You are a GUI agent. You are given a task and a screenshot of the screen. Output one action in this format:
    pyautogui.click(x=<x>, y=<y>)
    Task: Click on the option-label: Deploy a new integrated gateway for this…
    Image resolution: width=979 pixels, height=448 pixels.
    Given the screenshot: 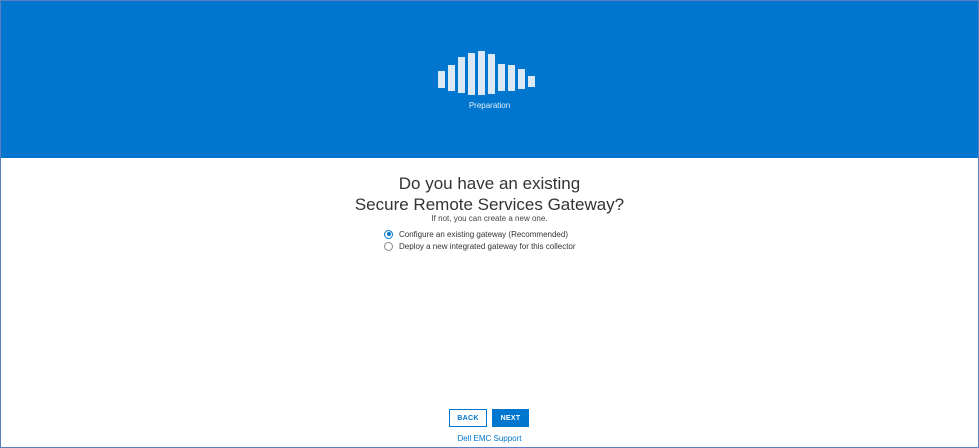 What is the action you would take?
    pyautogui.click(x=487, y=246)
    